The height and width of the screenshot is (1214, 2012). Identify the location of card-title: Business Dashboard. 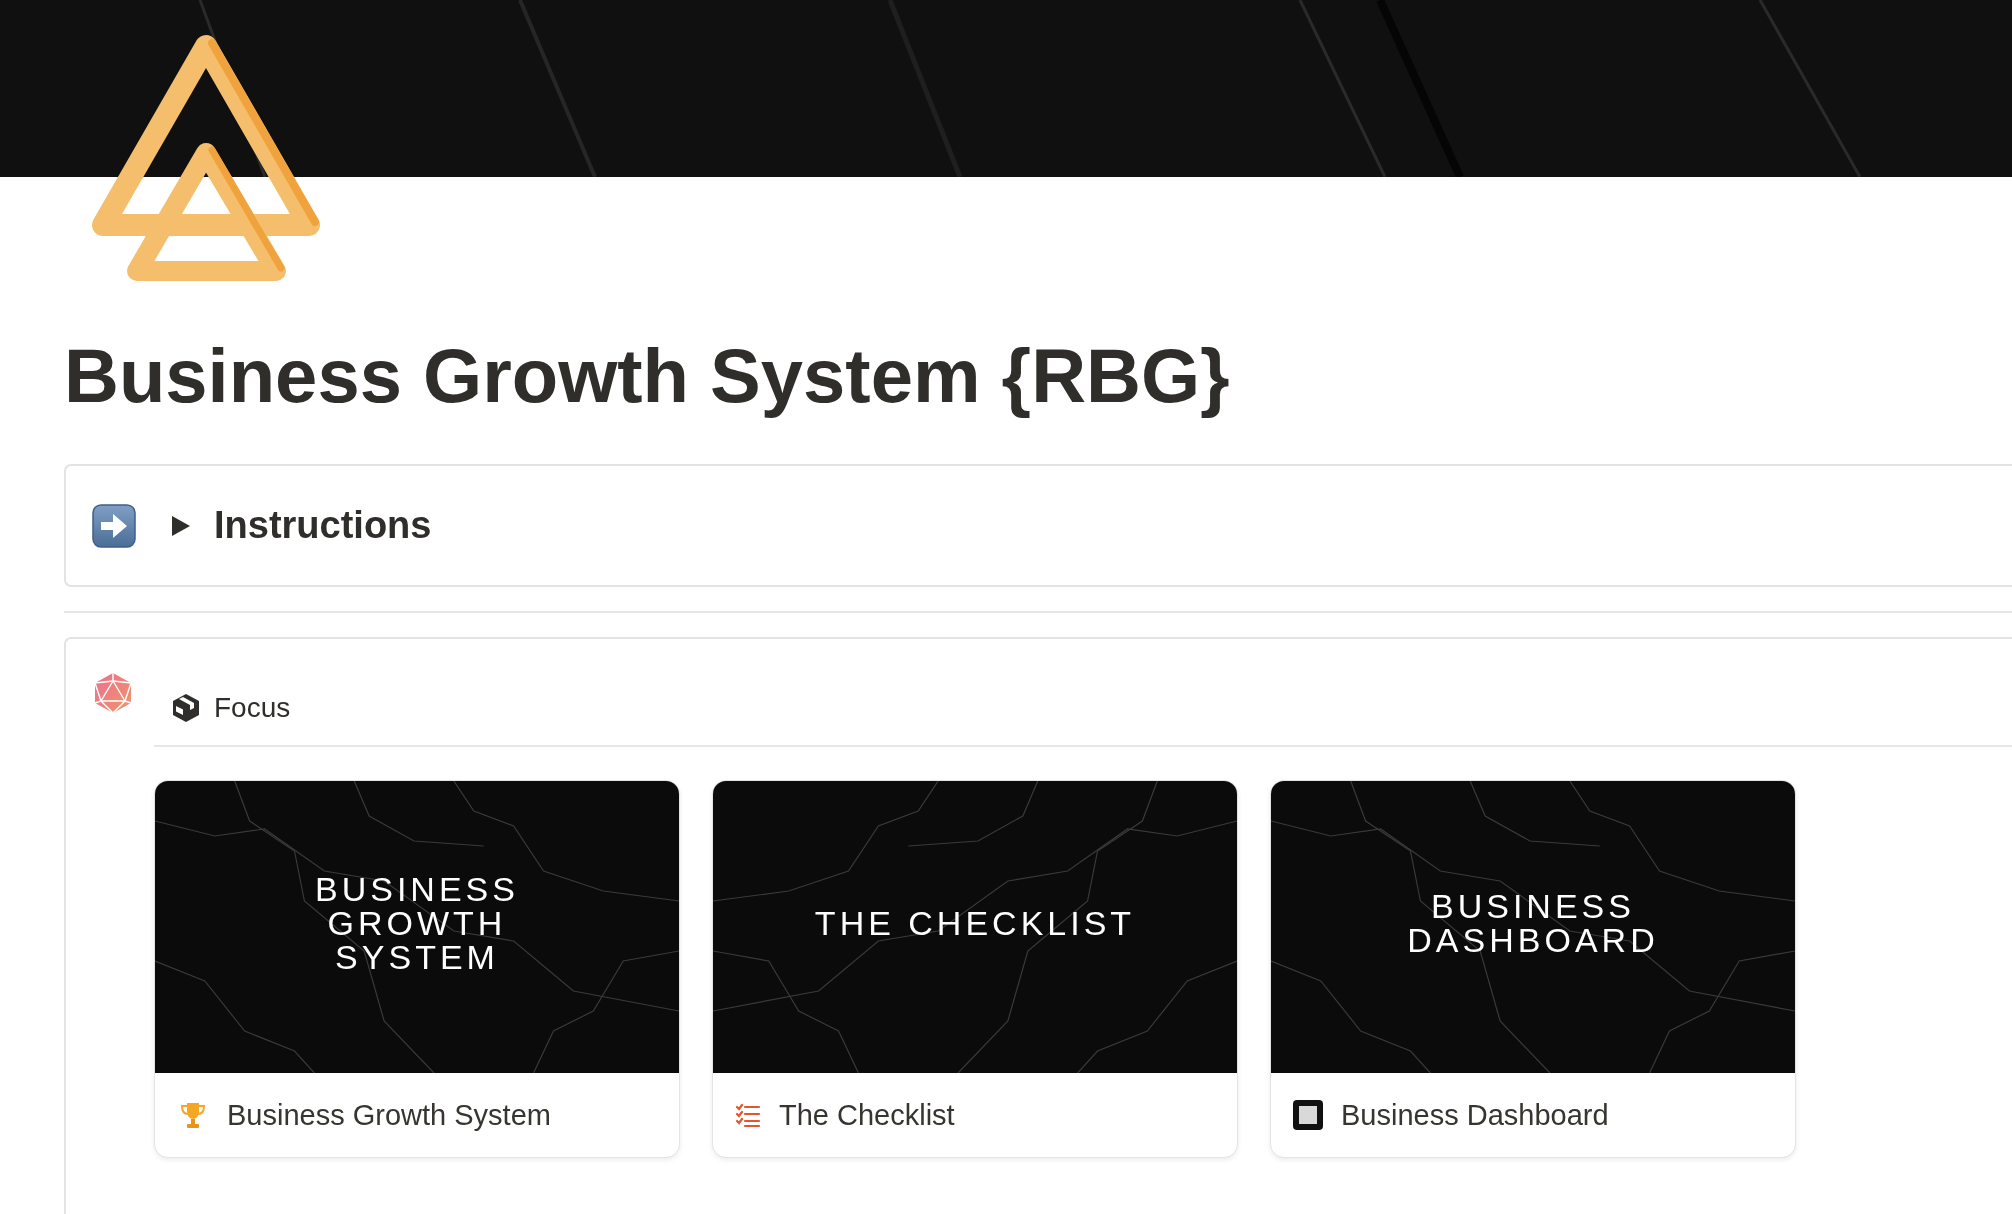
(1475, 1115).